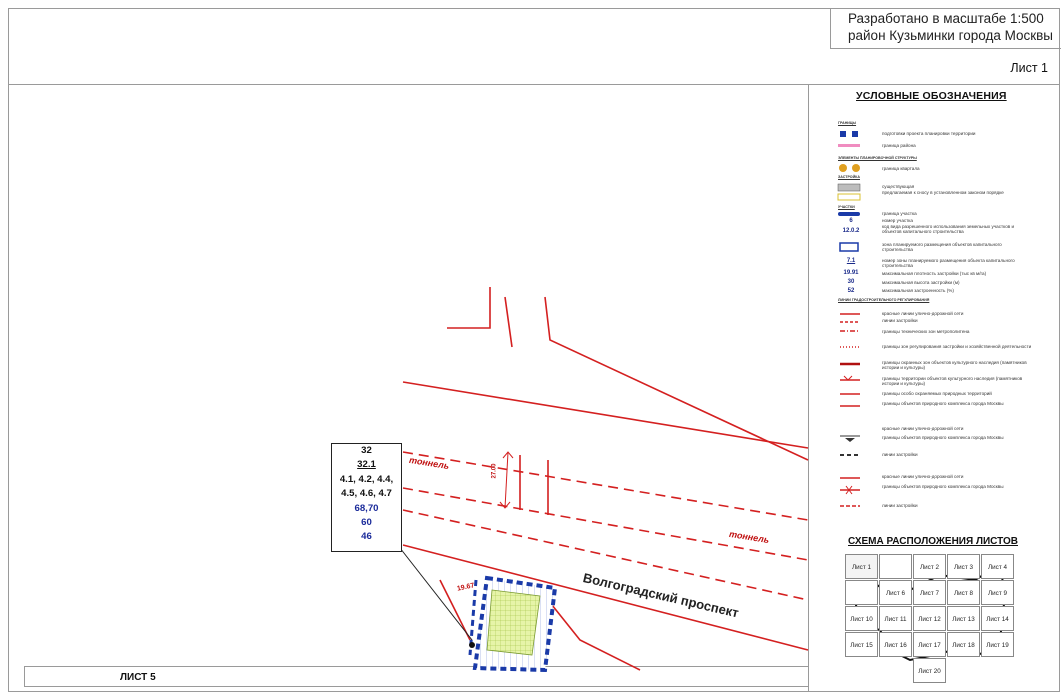 The image size is (1064, 700). What do you see at coordinates (605, 524) in the screenshot?
I see `tunnel-line-mid` at bounding box center [605, 524].